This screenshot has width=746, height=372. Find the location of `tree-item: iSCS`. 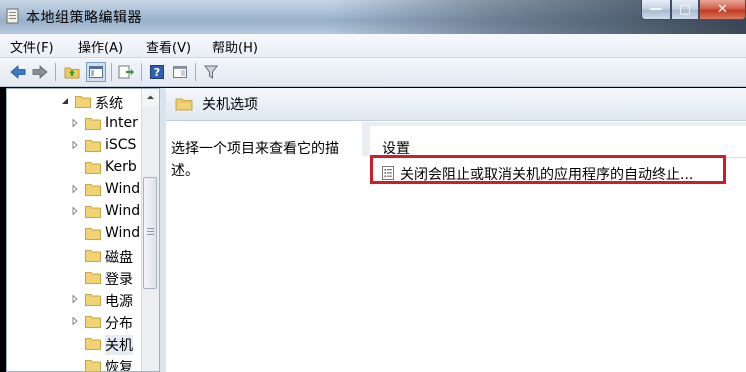

tree-item: iSCS is located at coordinates (77, 146).